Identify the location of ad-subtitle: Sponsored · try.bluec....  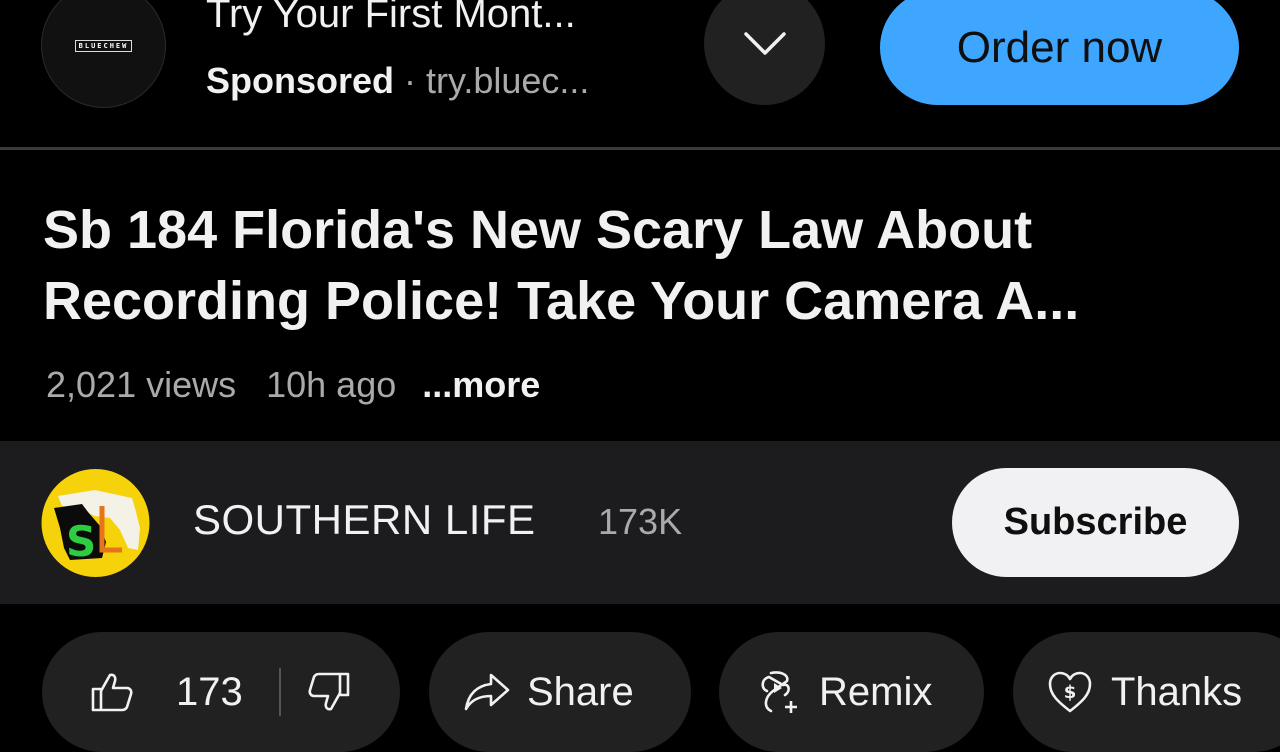
(397, 81).